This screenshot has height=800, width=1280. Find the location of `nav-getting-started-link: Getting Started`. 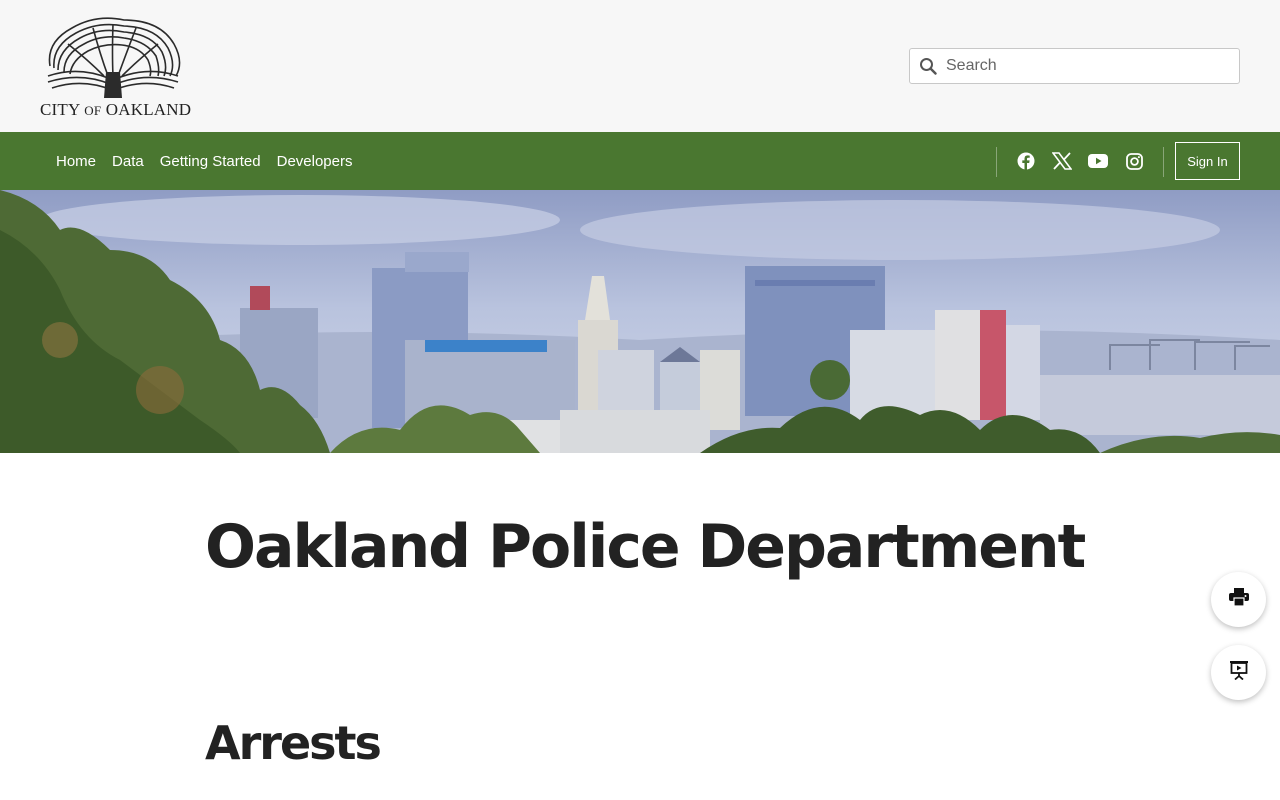

nav-getting-started-link: Getting Started is located at coordinates (210, 161).